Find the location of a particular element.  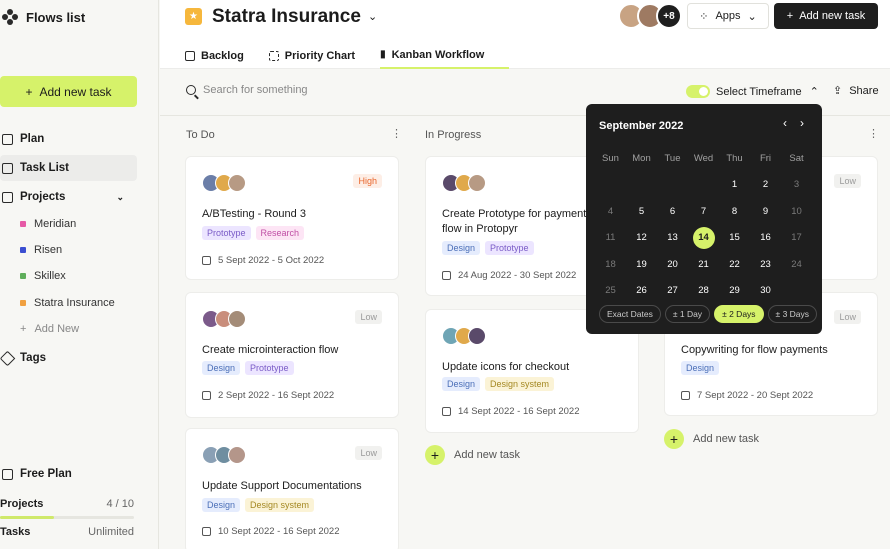

calendar-day: 8 is located at coordinates (734, 211).